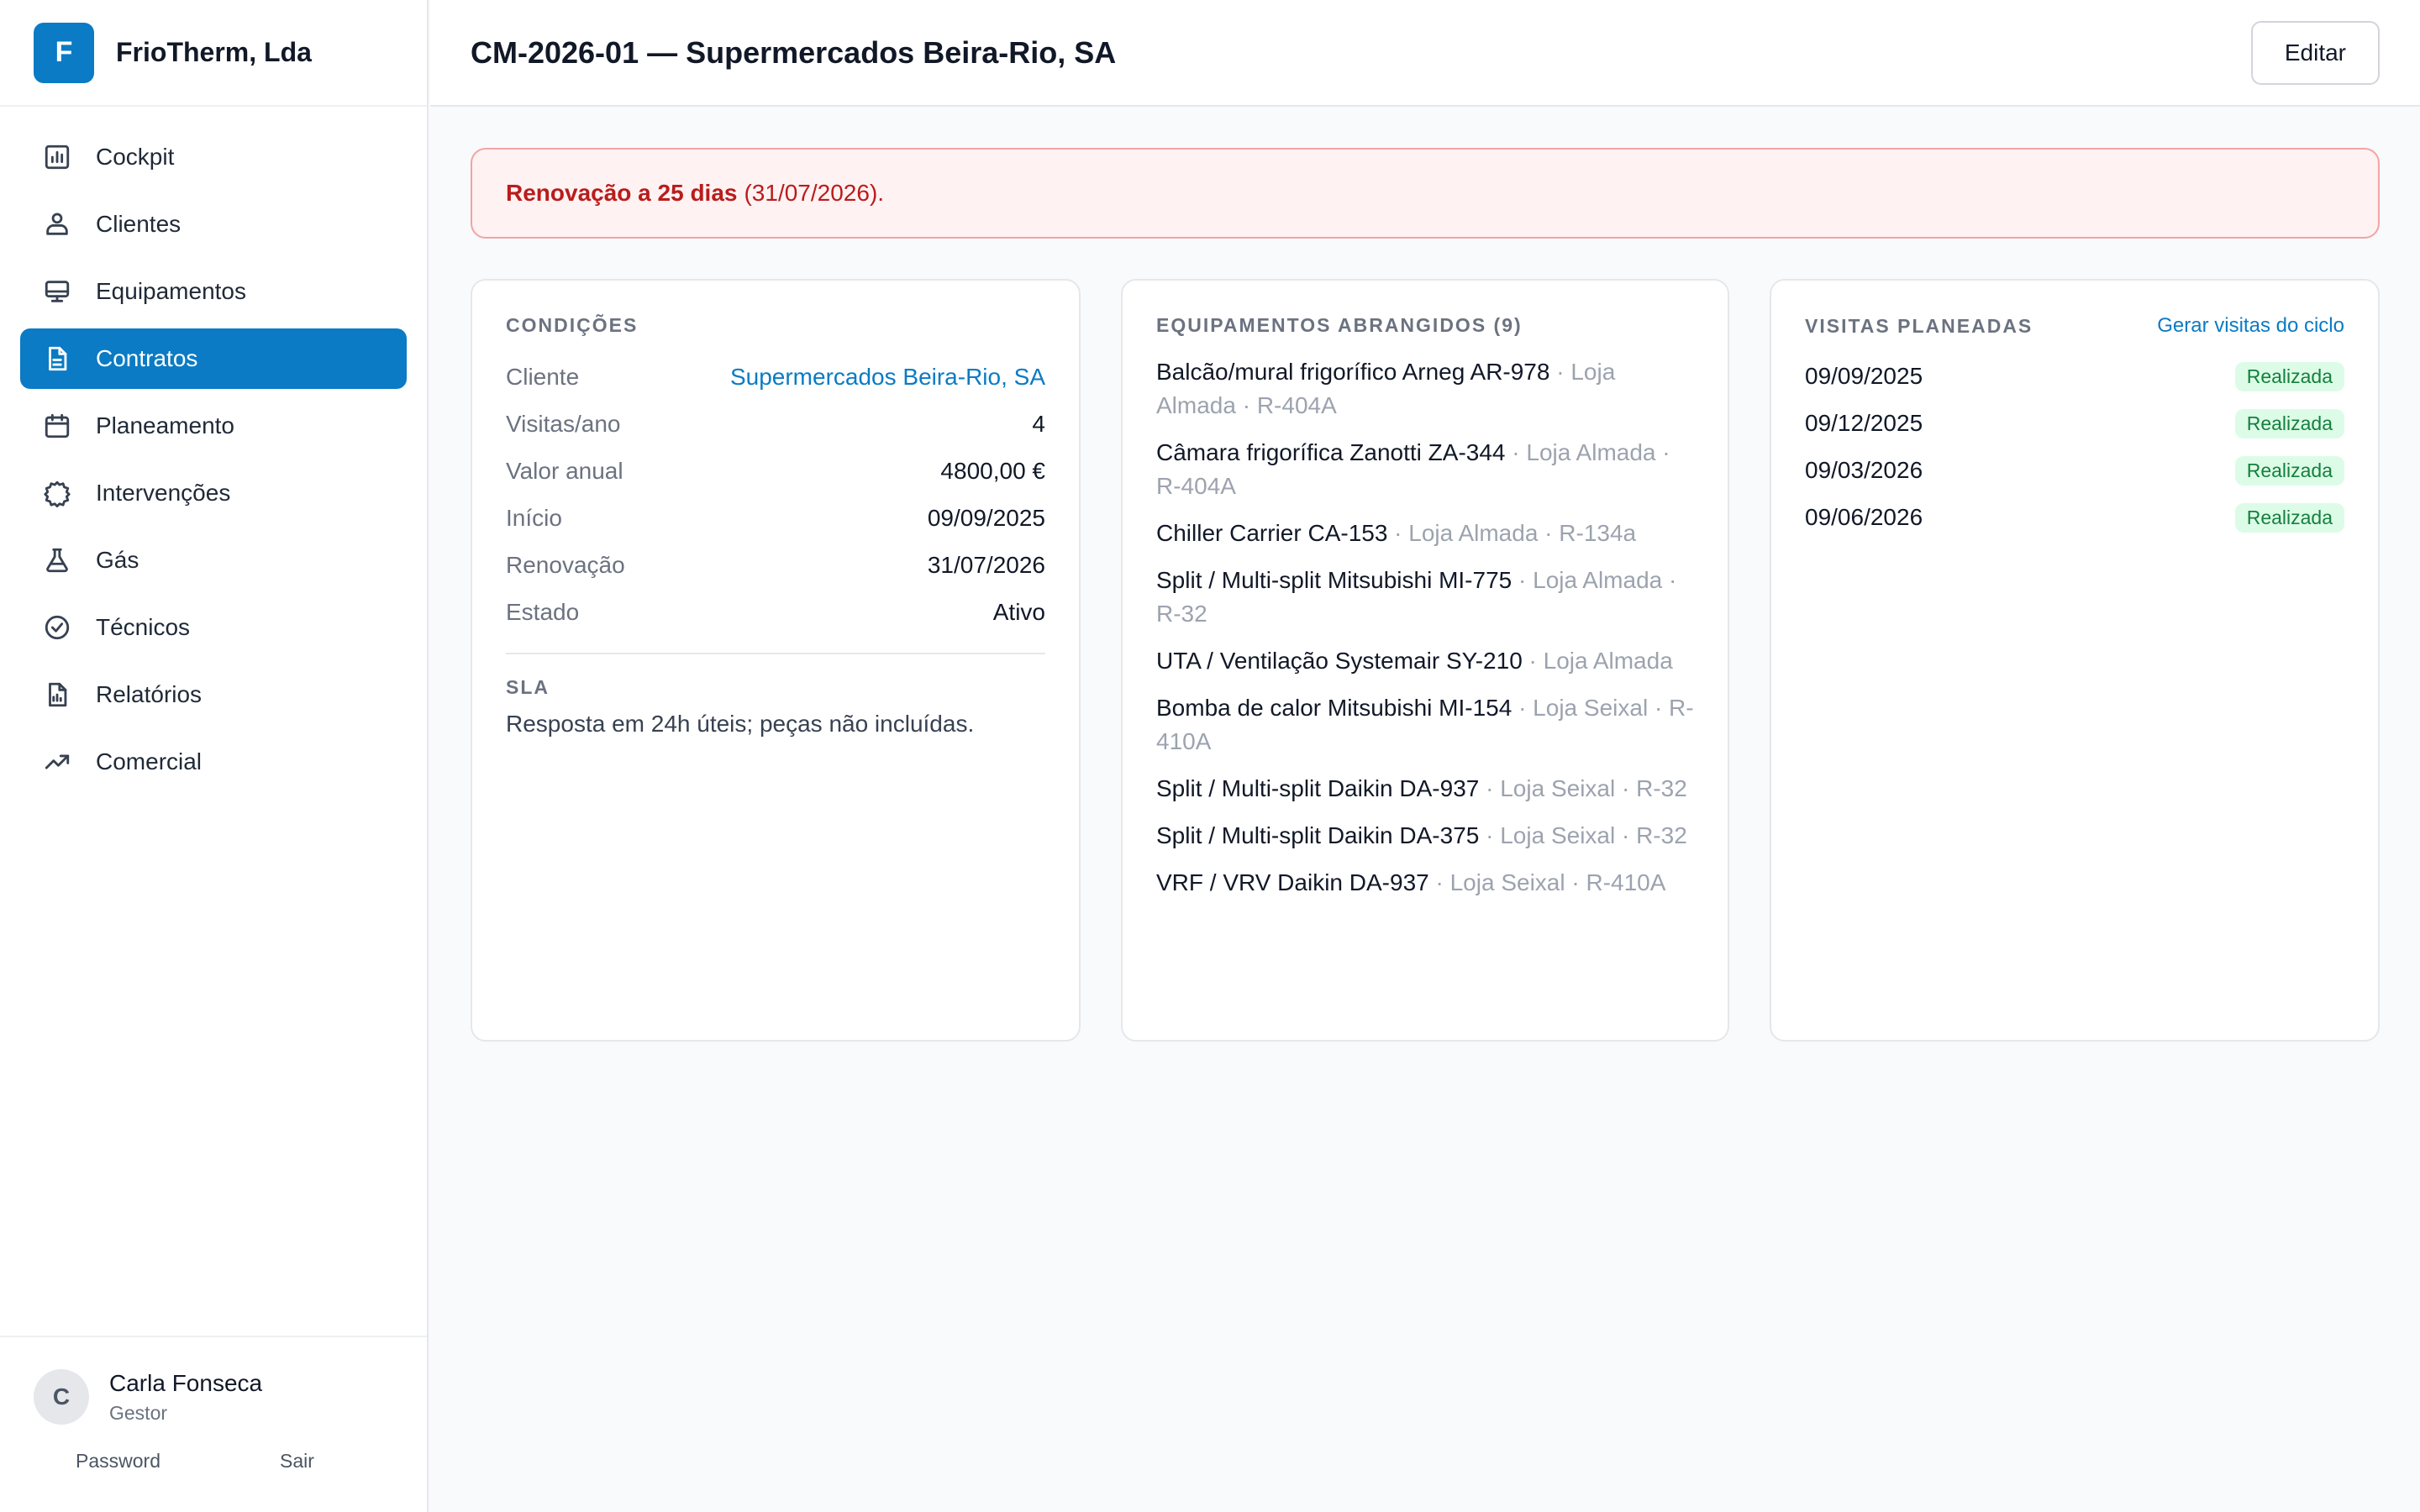 The width and height of the screenshot is (2420, 1512). I want to click on sidebar-item-label: Comercial, so click(149, 761).